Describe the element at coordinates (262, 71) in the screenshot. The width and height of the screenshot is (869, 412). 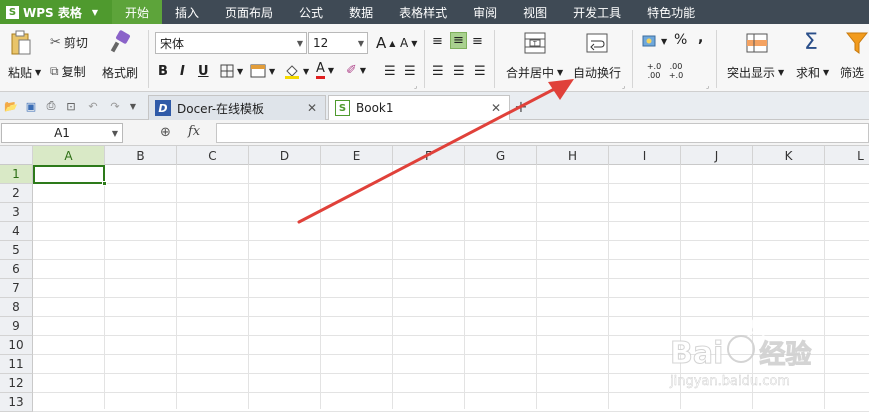
I see `cell-style-button: ▼` at that location.